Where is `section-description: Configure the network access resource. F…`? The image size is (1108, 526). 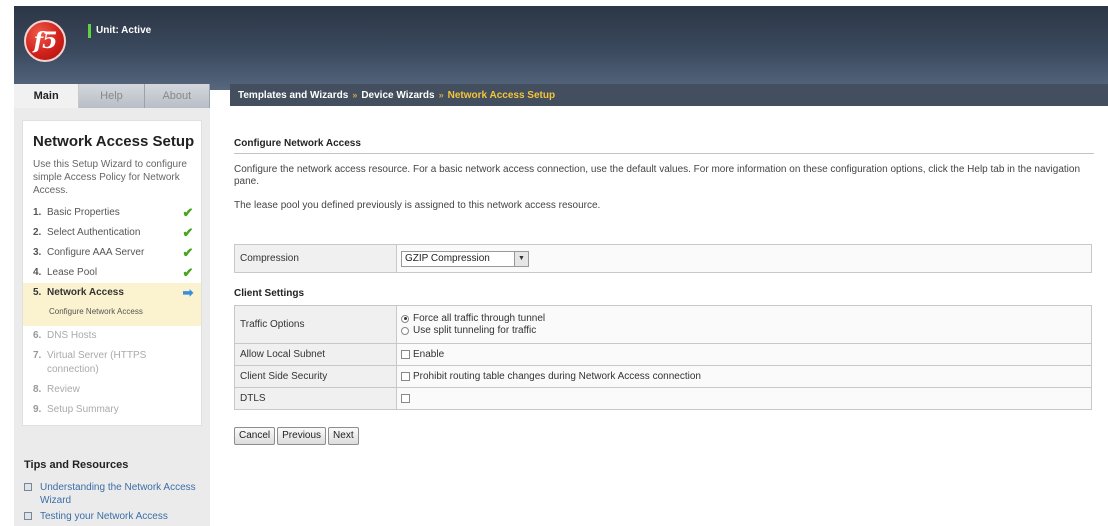 section-description: Configure the network access resource. F… is located at coordinates (657, 175).